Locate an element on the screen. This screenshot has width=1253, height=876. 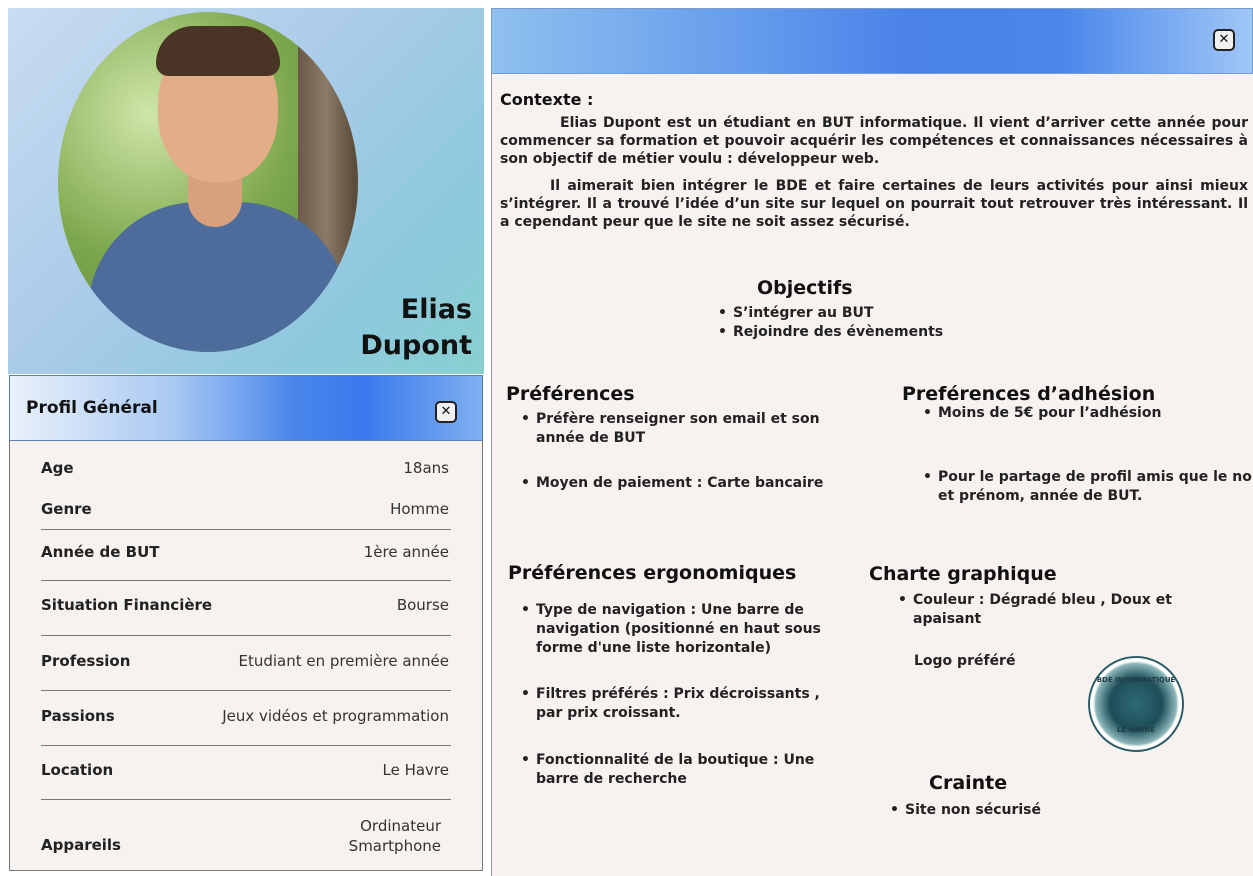
ergonomiques-title: Préférences ergonomiques is located at coordinates (652, 573).